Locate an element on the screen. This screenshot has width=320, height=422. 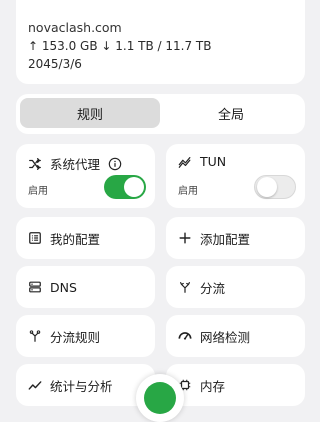
connect-button is located at coordinates (160, 398).